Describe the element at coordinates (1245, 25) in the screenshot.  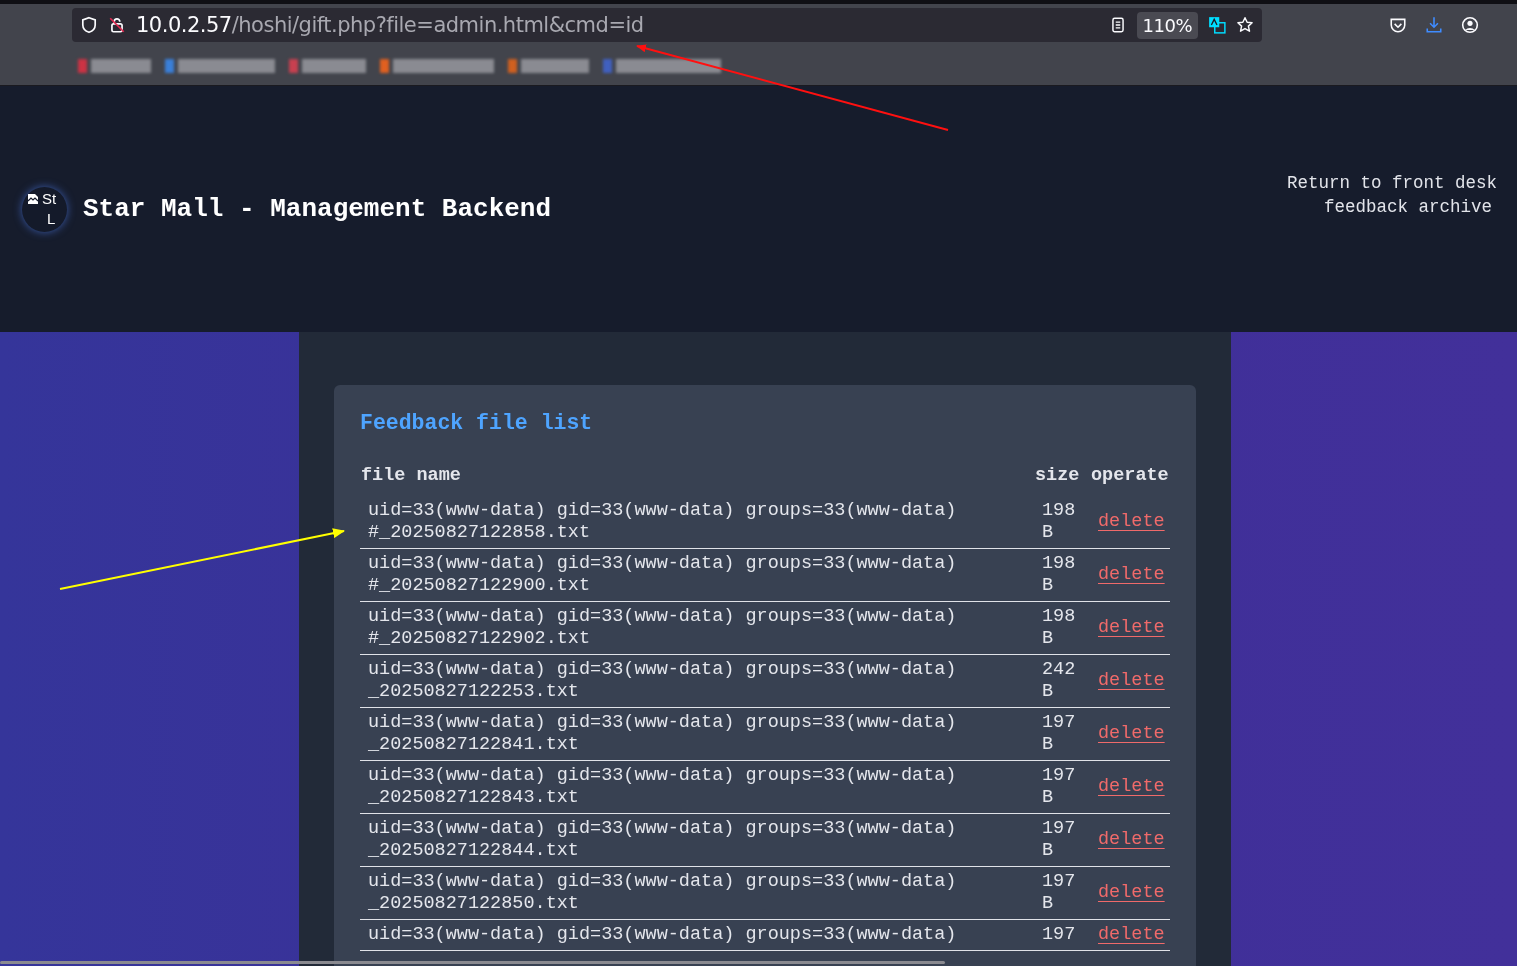
I see `star-icon` at that location.